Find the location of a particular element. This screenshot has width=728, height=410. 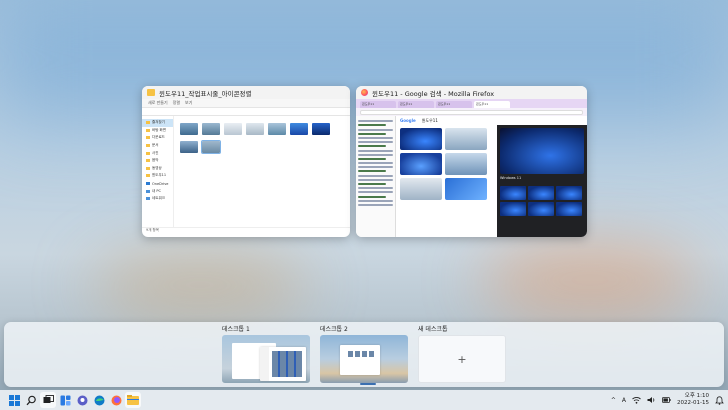

url-input is located at coordinates (471, 112).